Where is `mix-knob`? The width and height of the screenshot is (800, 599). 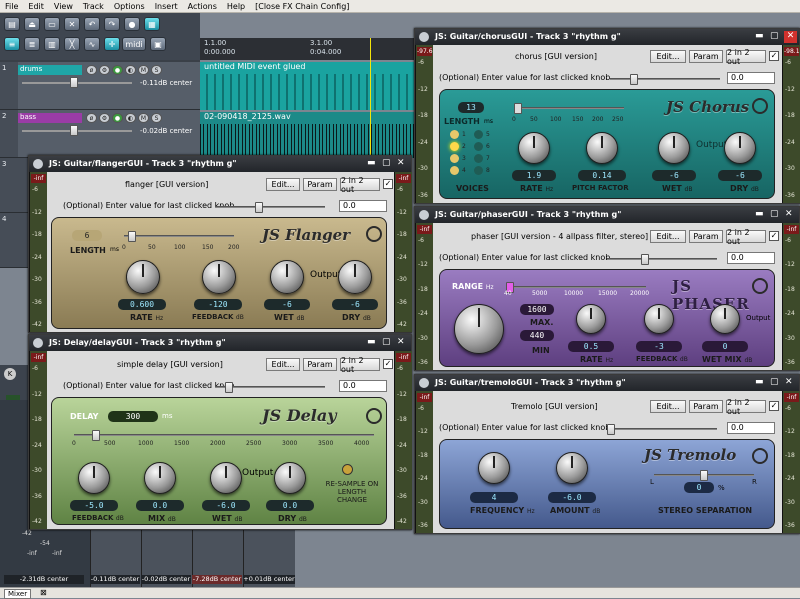
mix-knob is located at coordinates (160, 478).